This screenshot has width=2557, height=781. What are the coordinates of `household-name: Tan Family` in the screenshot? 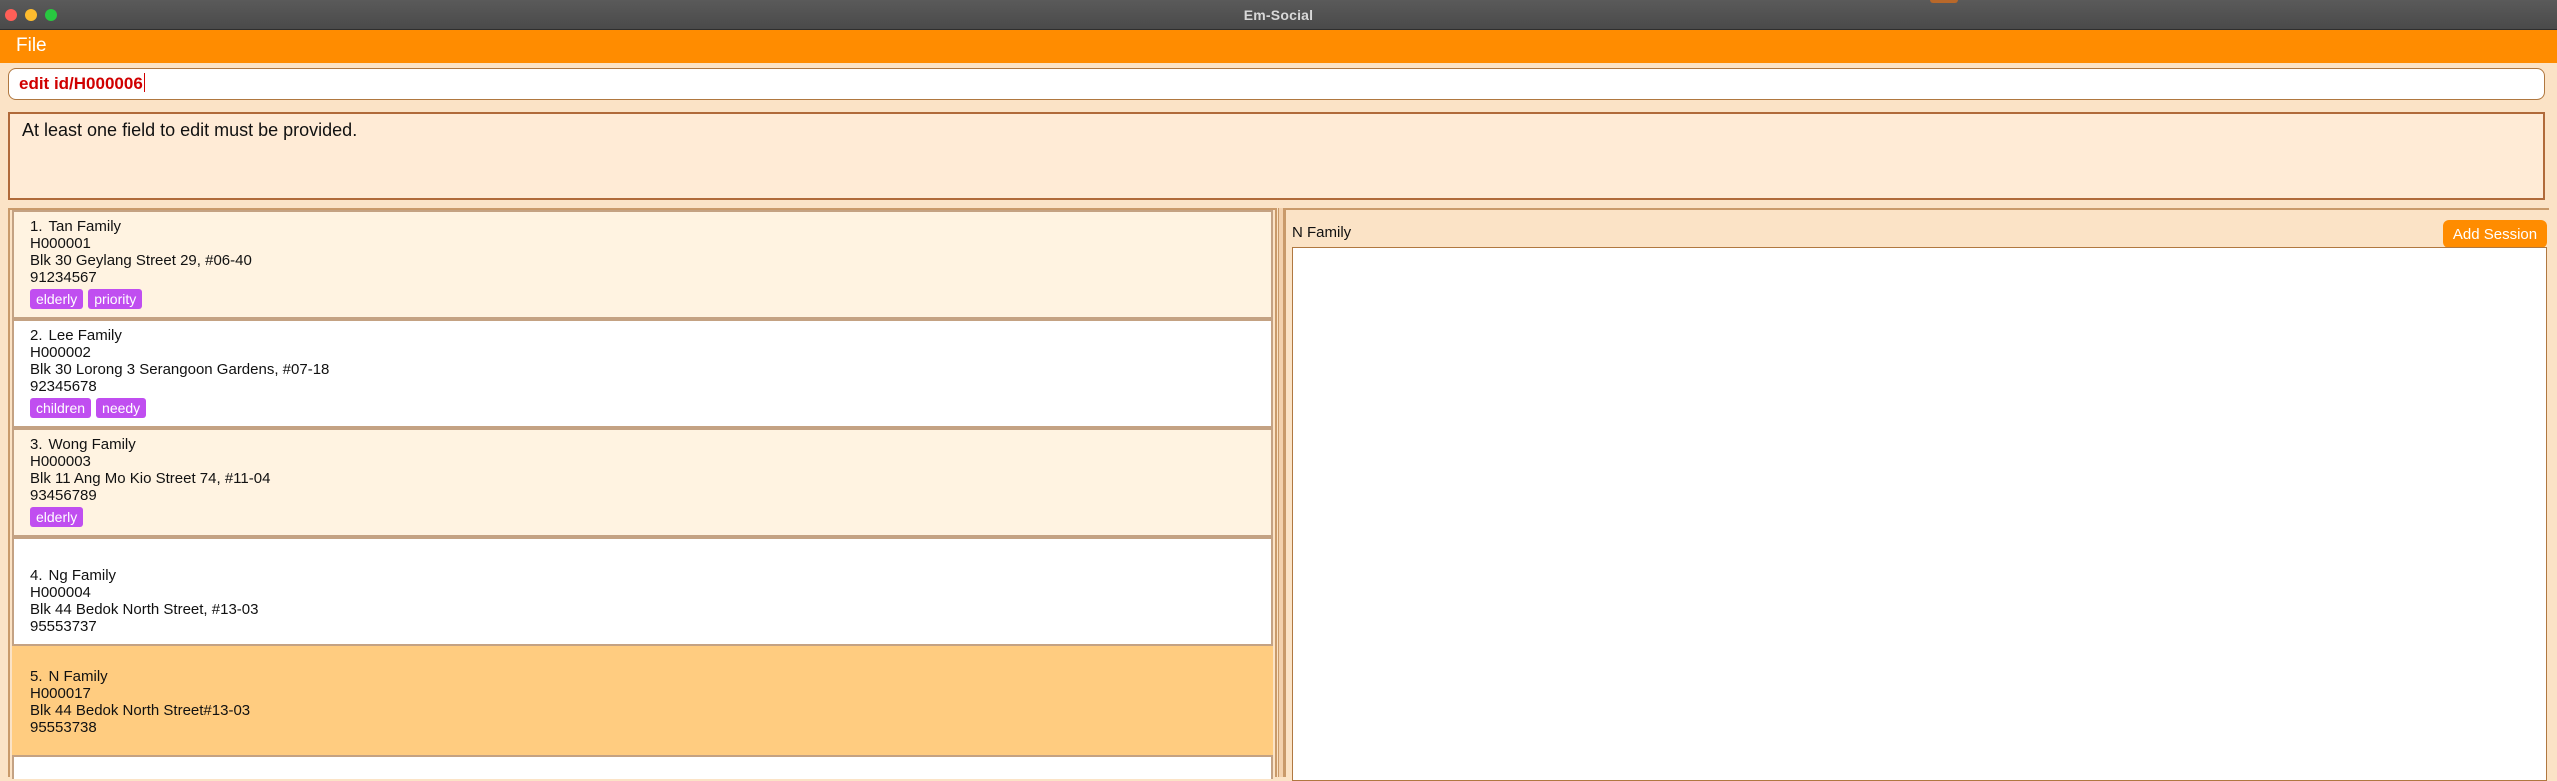 It's located at (85, 226).